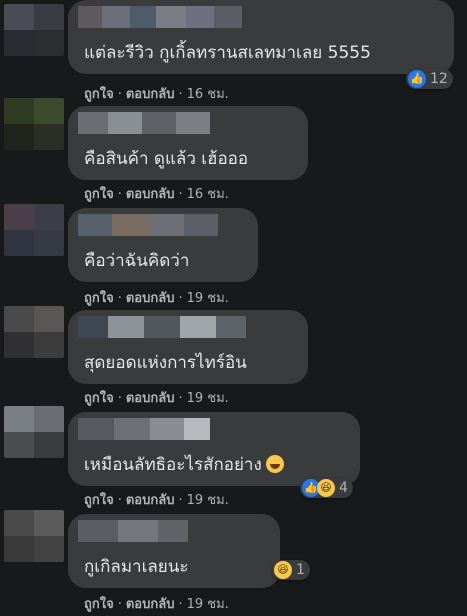 Image resolution: width=467 pixels, height=616 pixels. I want to click on reaction-summary: 😆 1, so click(291, 570).